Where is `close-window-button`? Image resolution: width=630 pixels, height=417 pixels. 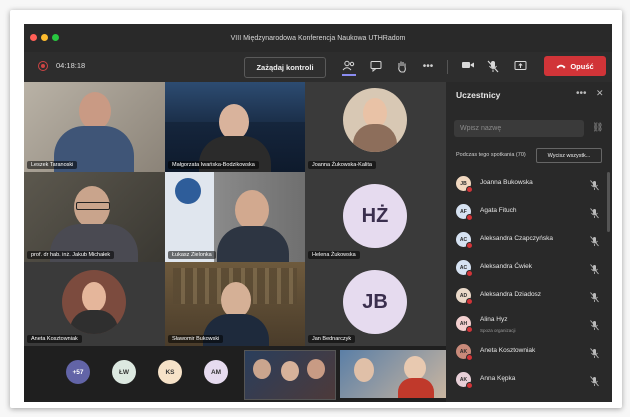 close-window-button is located at coordinates (33, 37).